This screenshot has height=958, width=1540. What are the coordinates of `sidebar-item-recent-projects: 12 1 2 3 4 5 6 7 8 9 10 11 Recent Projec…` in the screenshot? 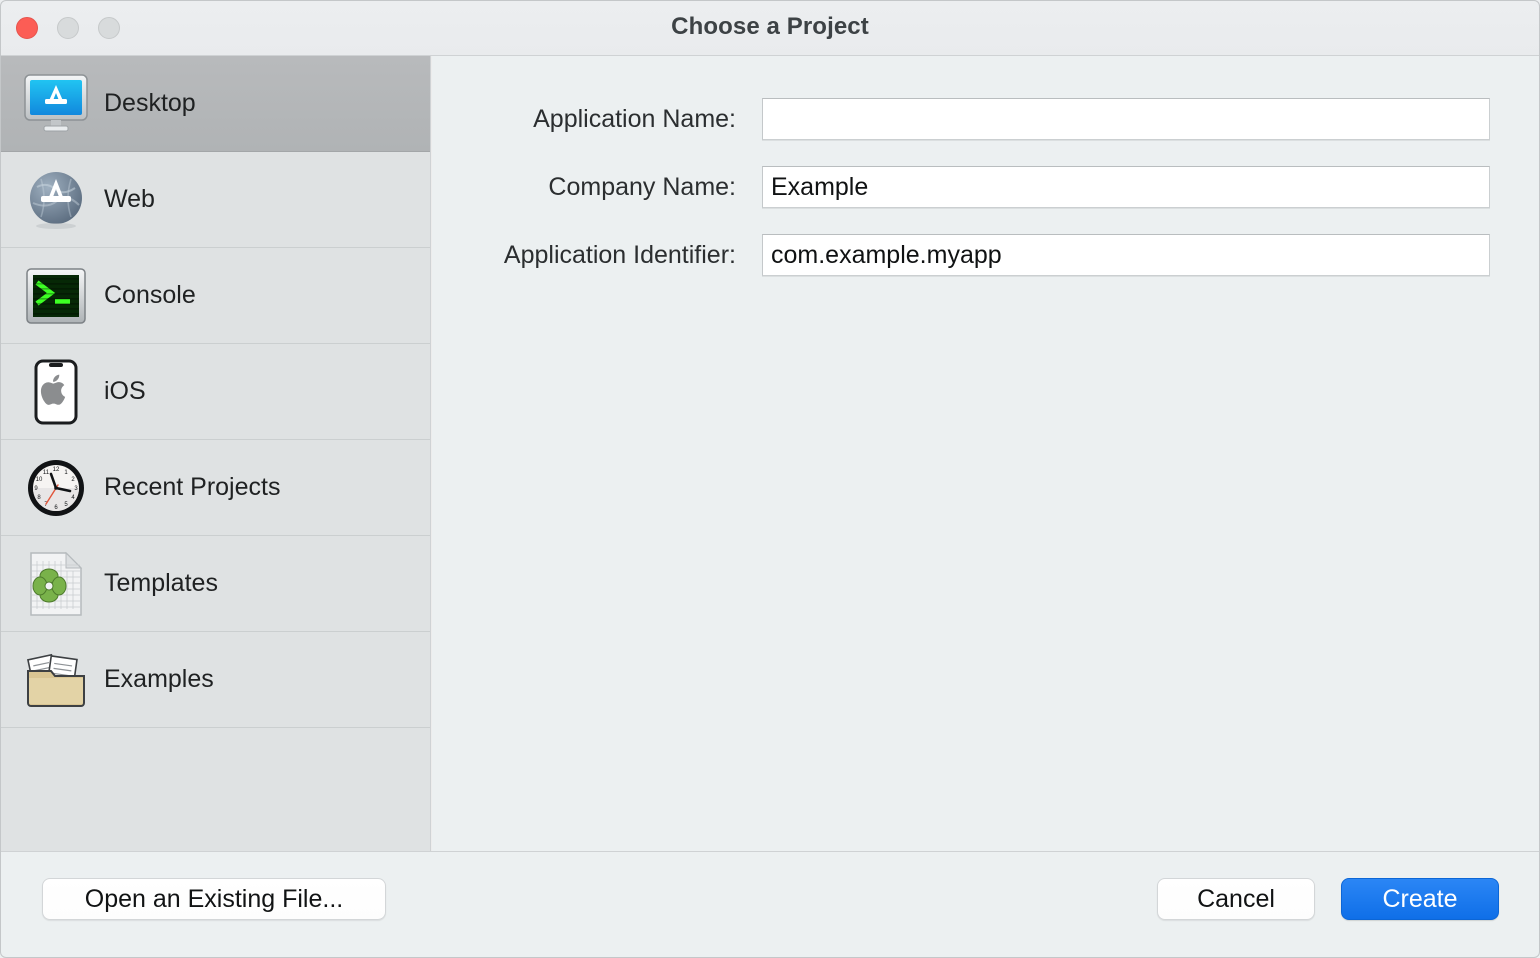 It's located at (215, 488).